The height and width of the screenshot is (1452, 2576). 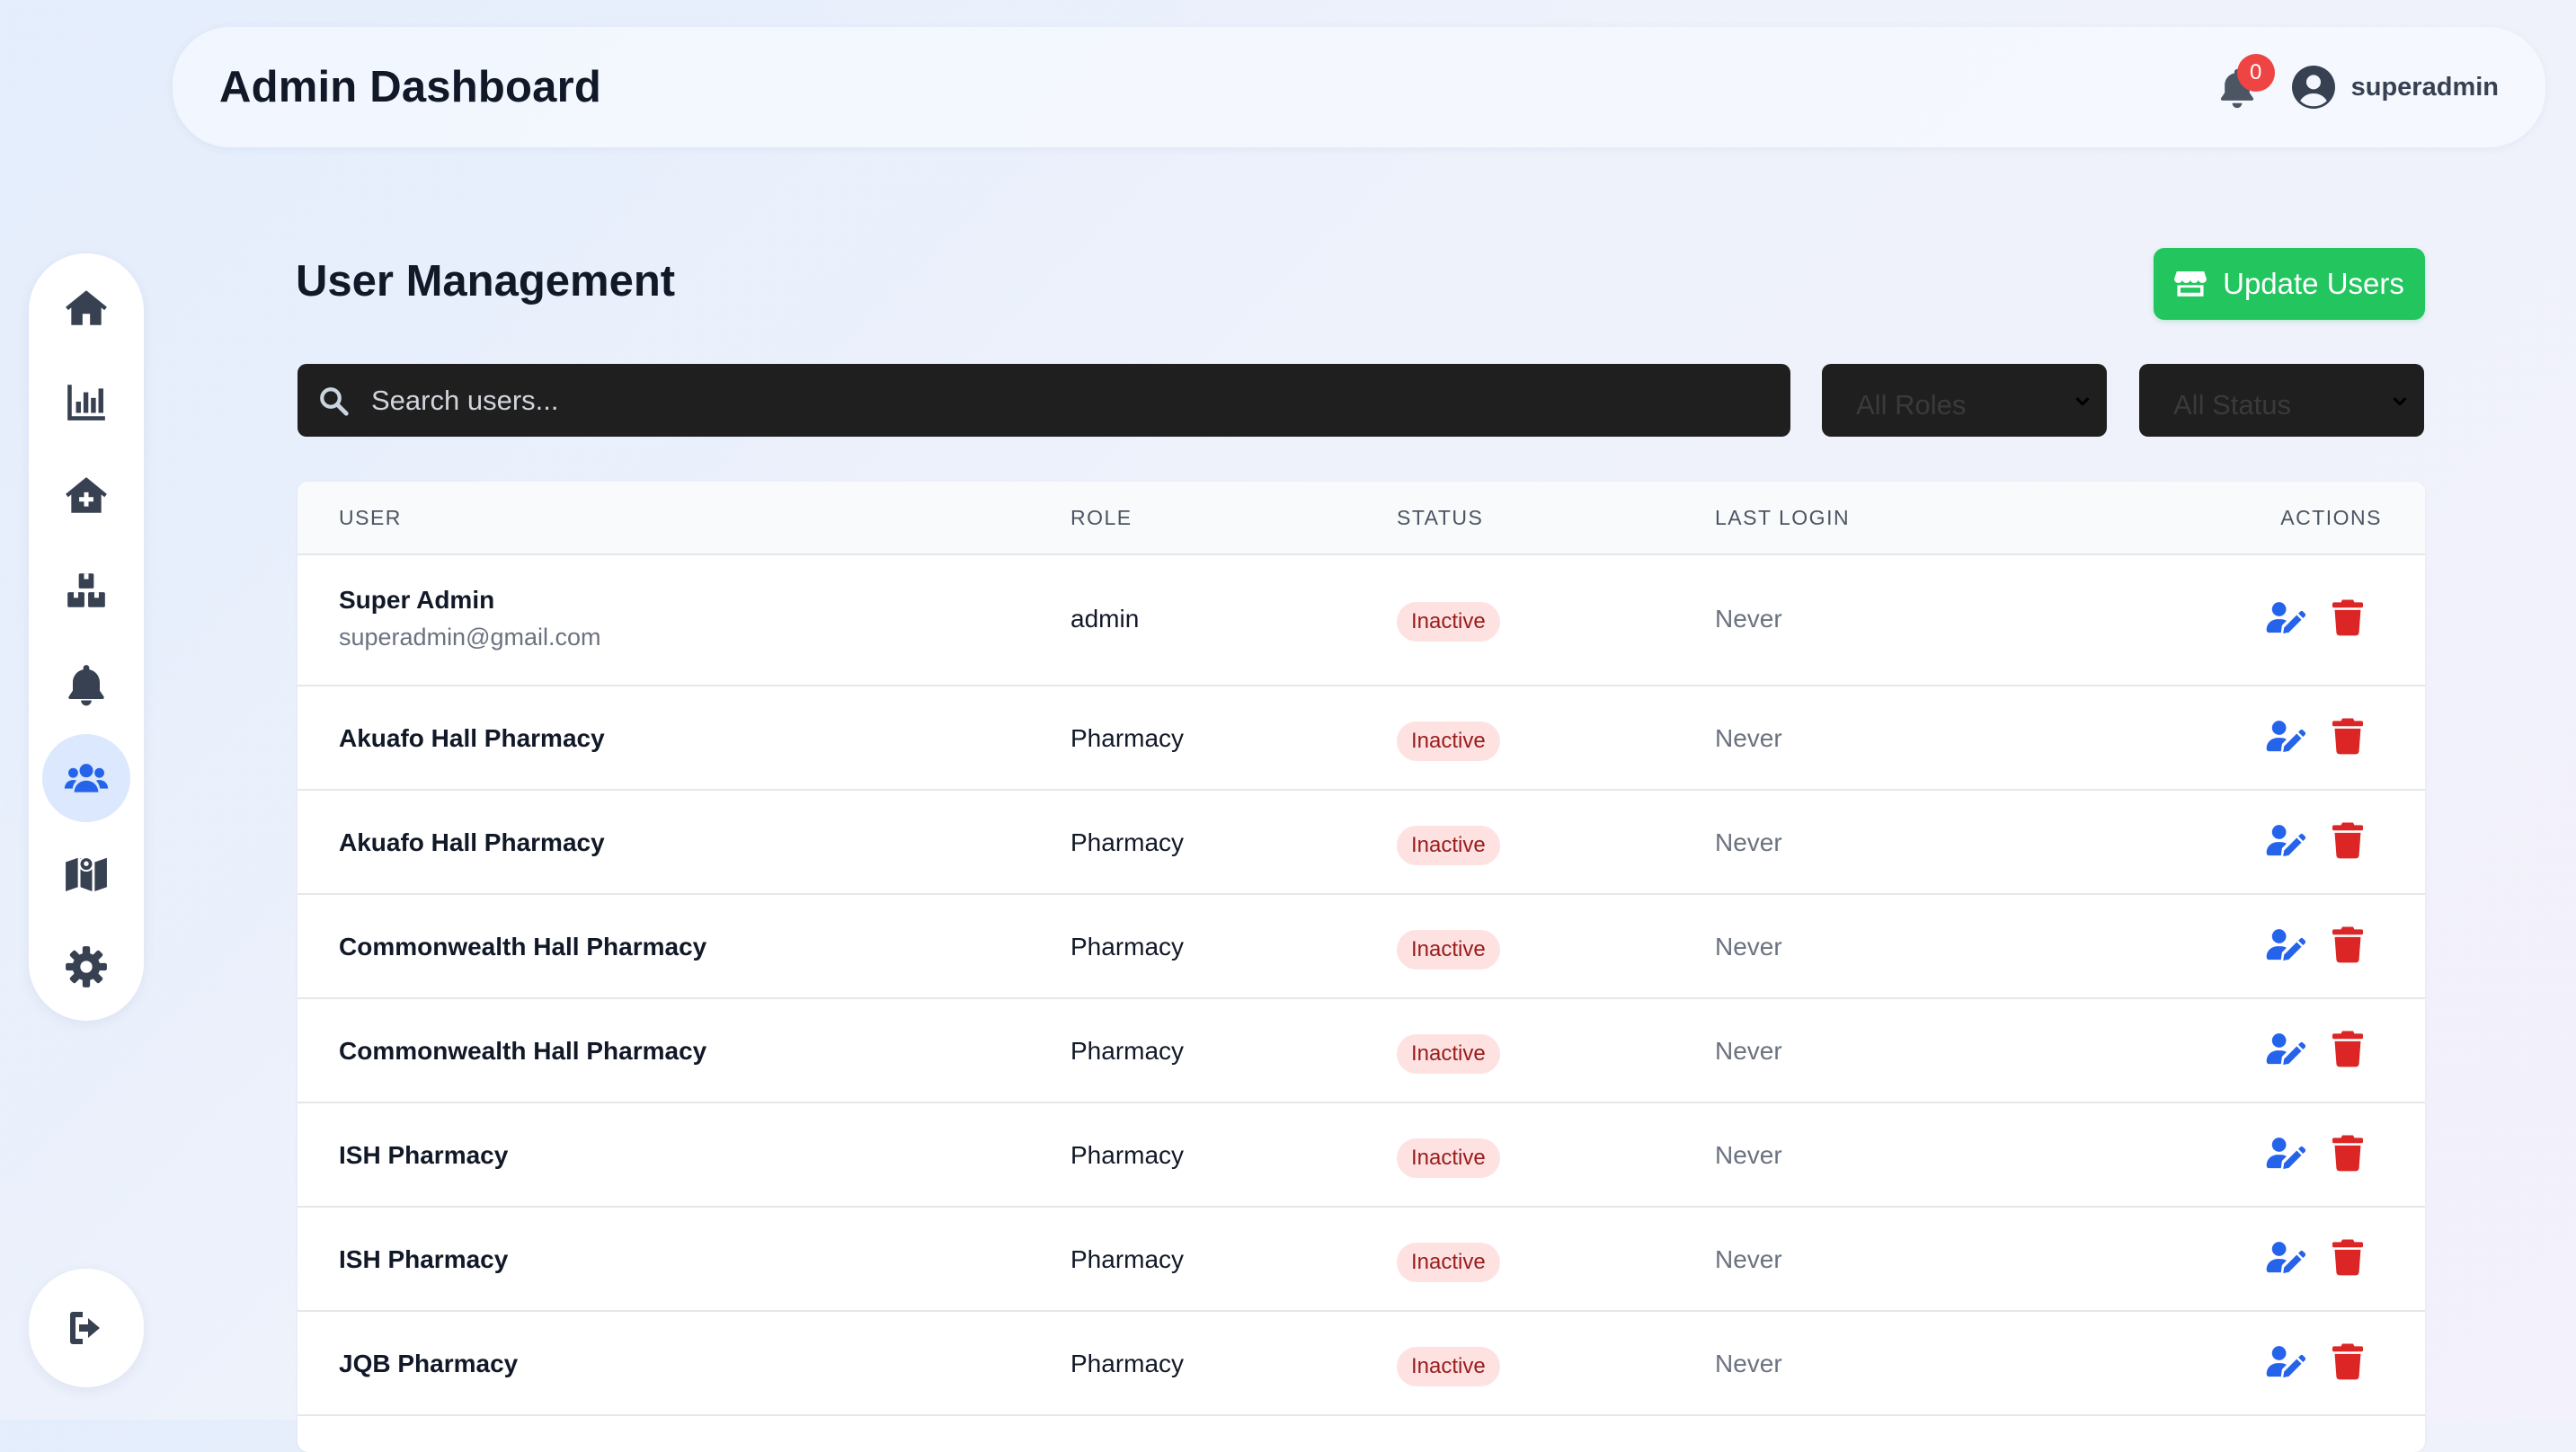 I want to click on home-icon, so click(x=86, y=307).